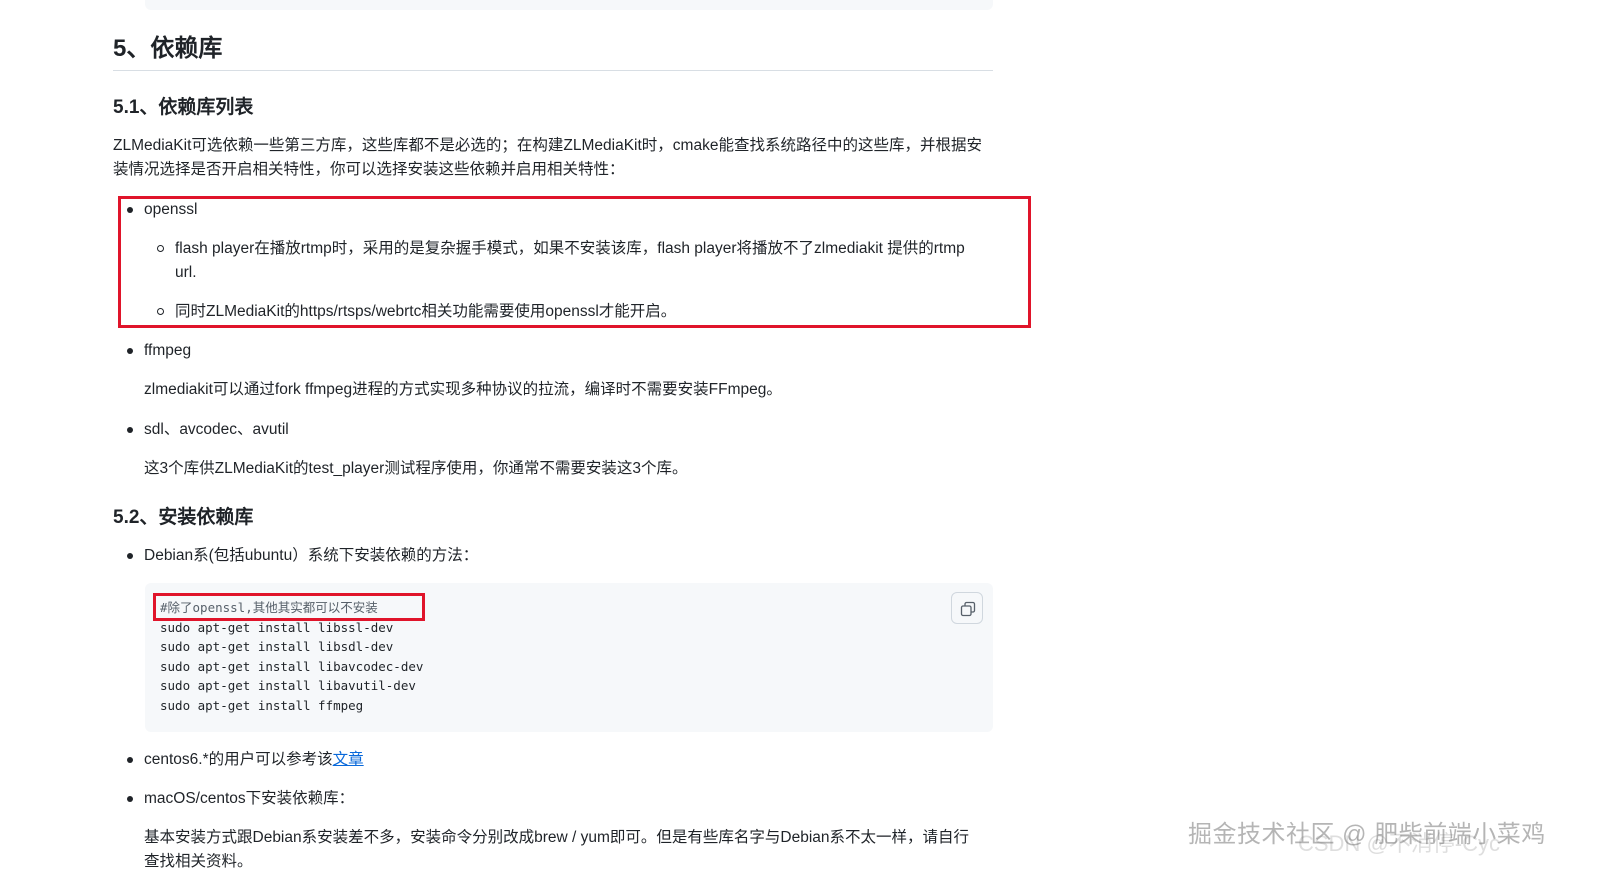 Image resolution: width=1597 pixels, height=887 pixels. What do you see at coordinates (569, 5) in the screenshot?
I see `previous-code-block-end` at bounding box center [569, 5].